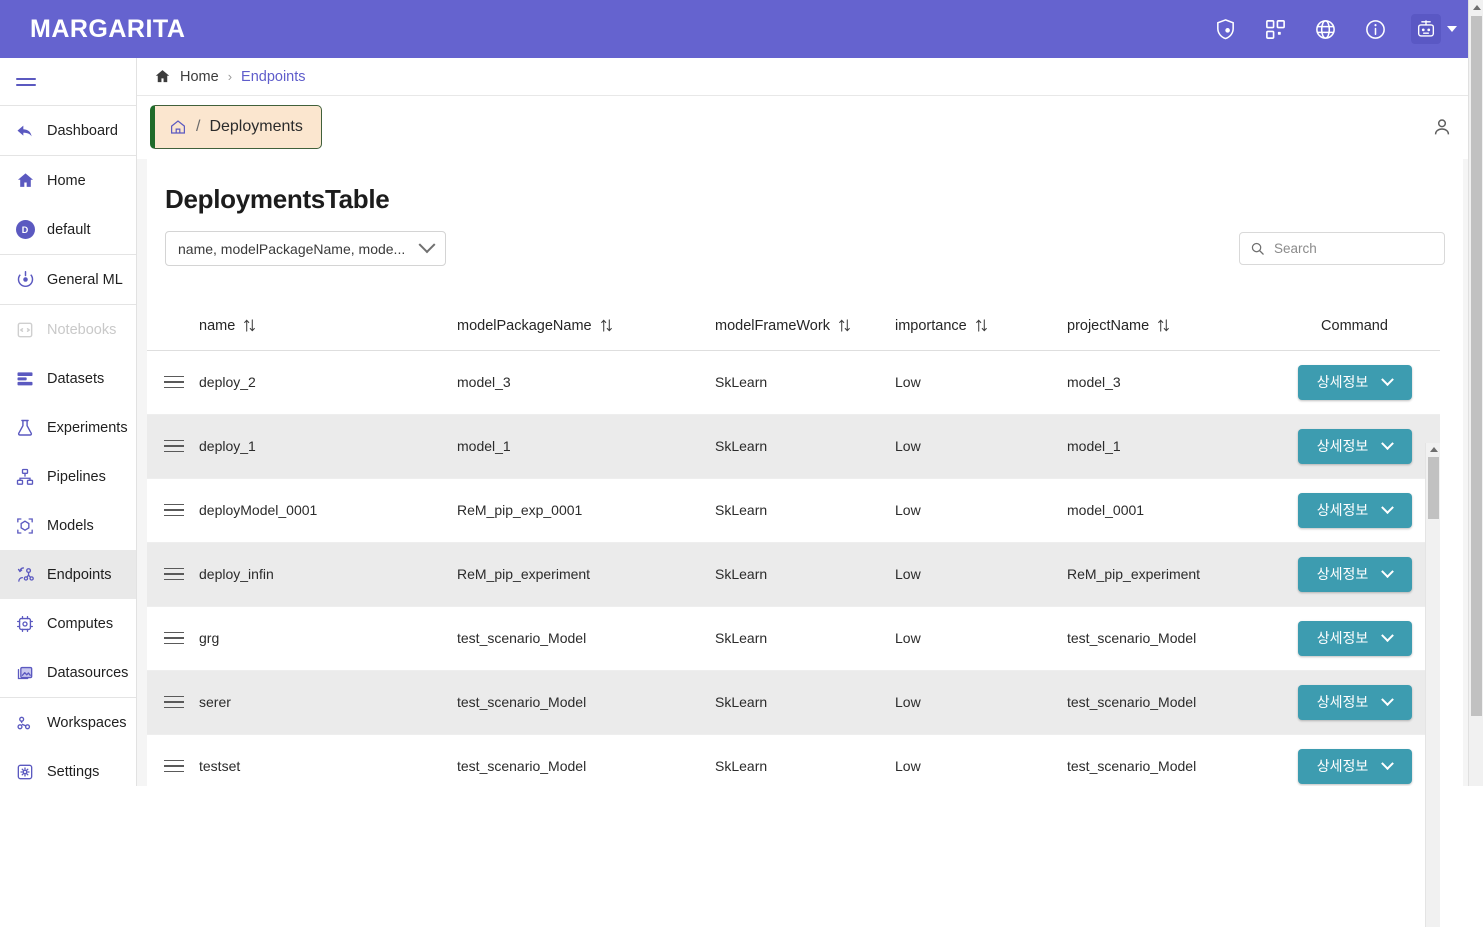 The height and width of the screenshot is (927, 1483). I want to click on globe-icon, so click(1325, 29).